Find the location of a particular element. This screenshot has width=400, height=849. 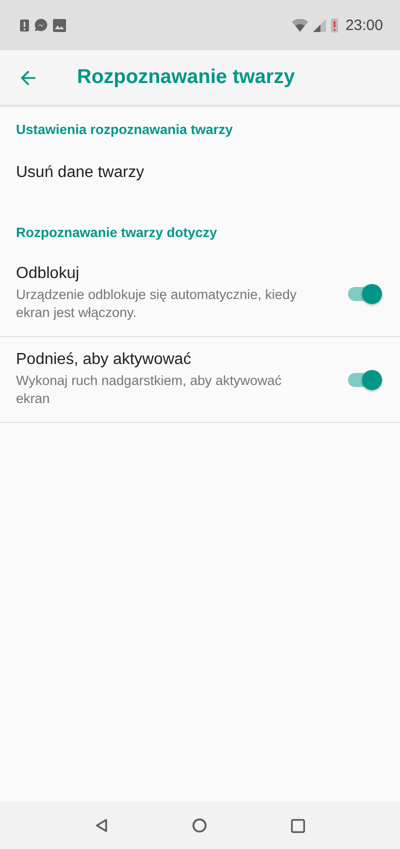

section-header: Rozpoznawanie twarzy dotyczy is located at coordinates (116, 233).